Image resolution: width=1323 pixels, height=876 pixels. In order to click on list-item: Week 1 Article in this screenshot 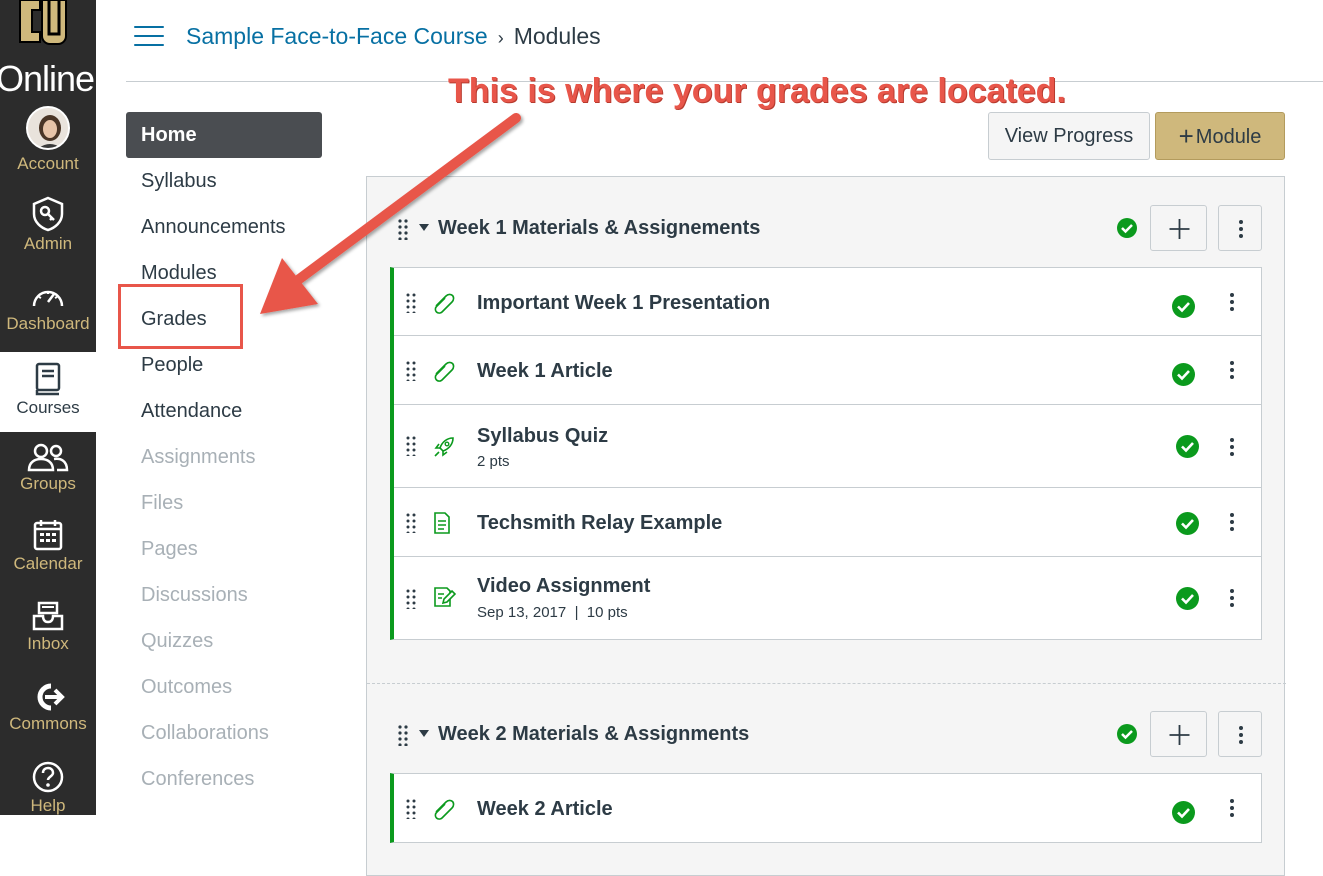, I will do `click(827, 370)`.